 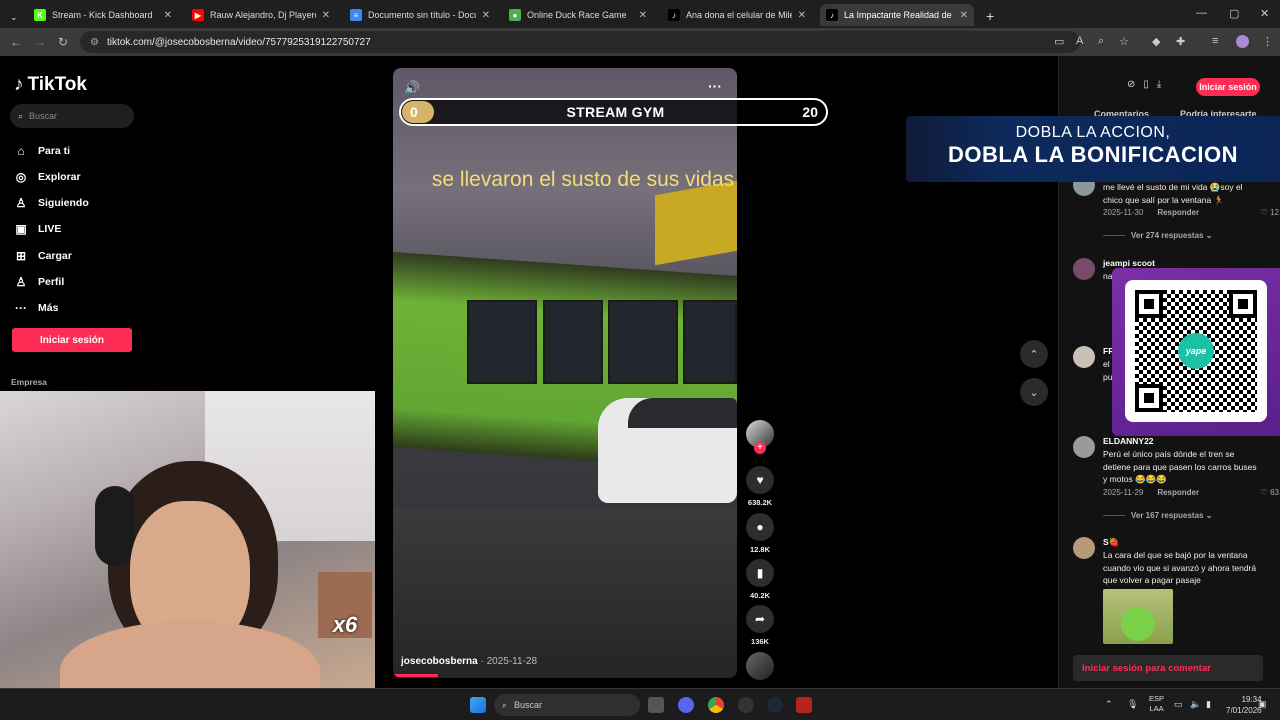 What do you see at coordinates (1159, 84) in the screenshot?
I see `download-icon: ⤓` at bounding box center [1159, 84].